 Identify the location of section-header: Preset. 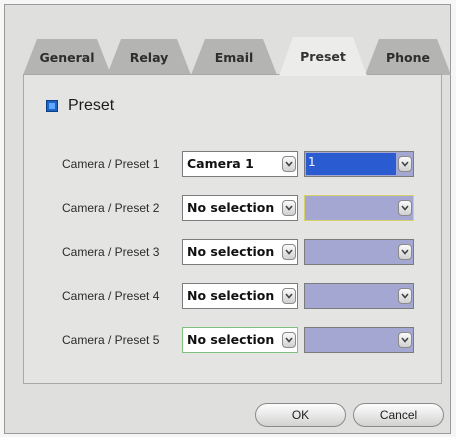
(80, 106).